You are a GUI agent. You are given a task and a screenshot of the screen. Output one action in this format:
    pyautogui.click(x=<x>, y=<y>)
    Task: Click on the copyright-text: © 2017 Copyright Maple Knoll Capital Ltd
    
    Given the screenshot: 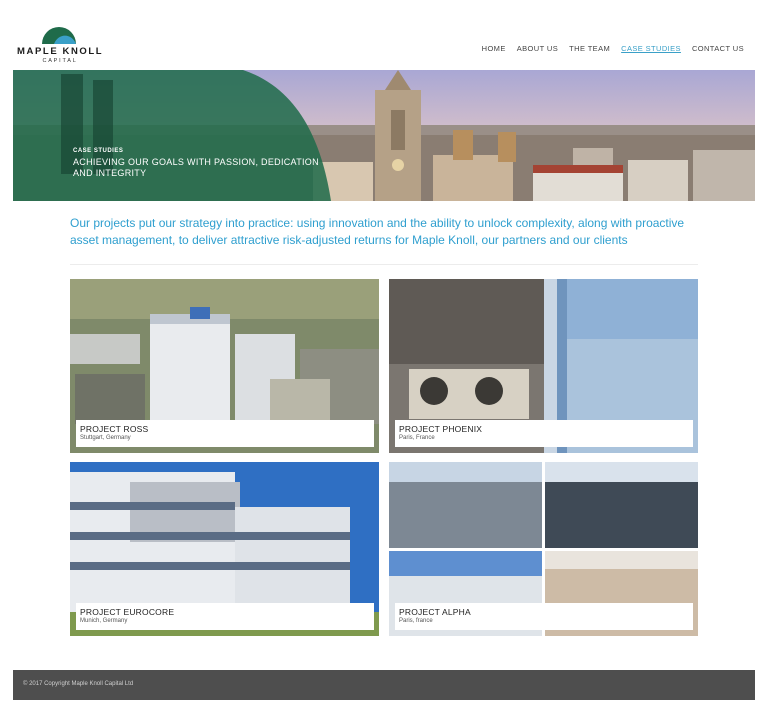 What is the action you would take?
    pyautogui.click(x=78, y=684)
    